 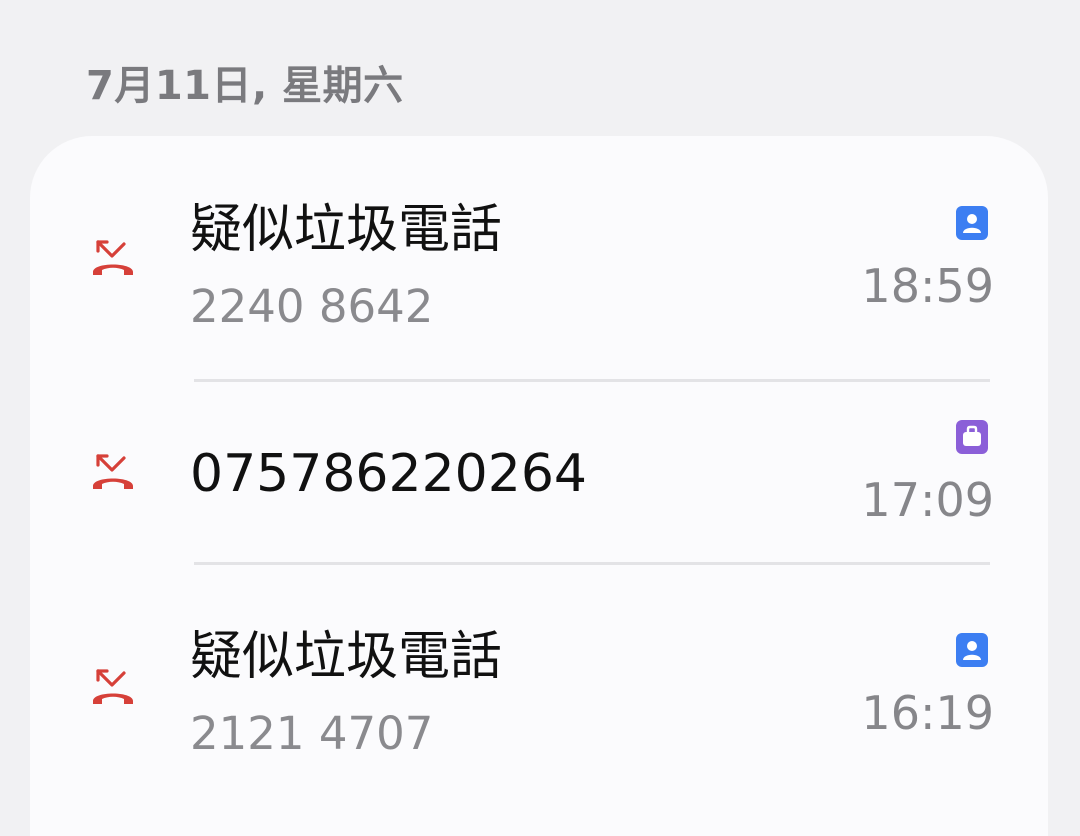 I want to click on call-time: 18:59, so click(x=927, y=286).